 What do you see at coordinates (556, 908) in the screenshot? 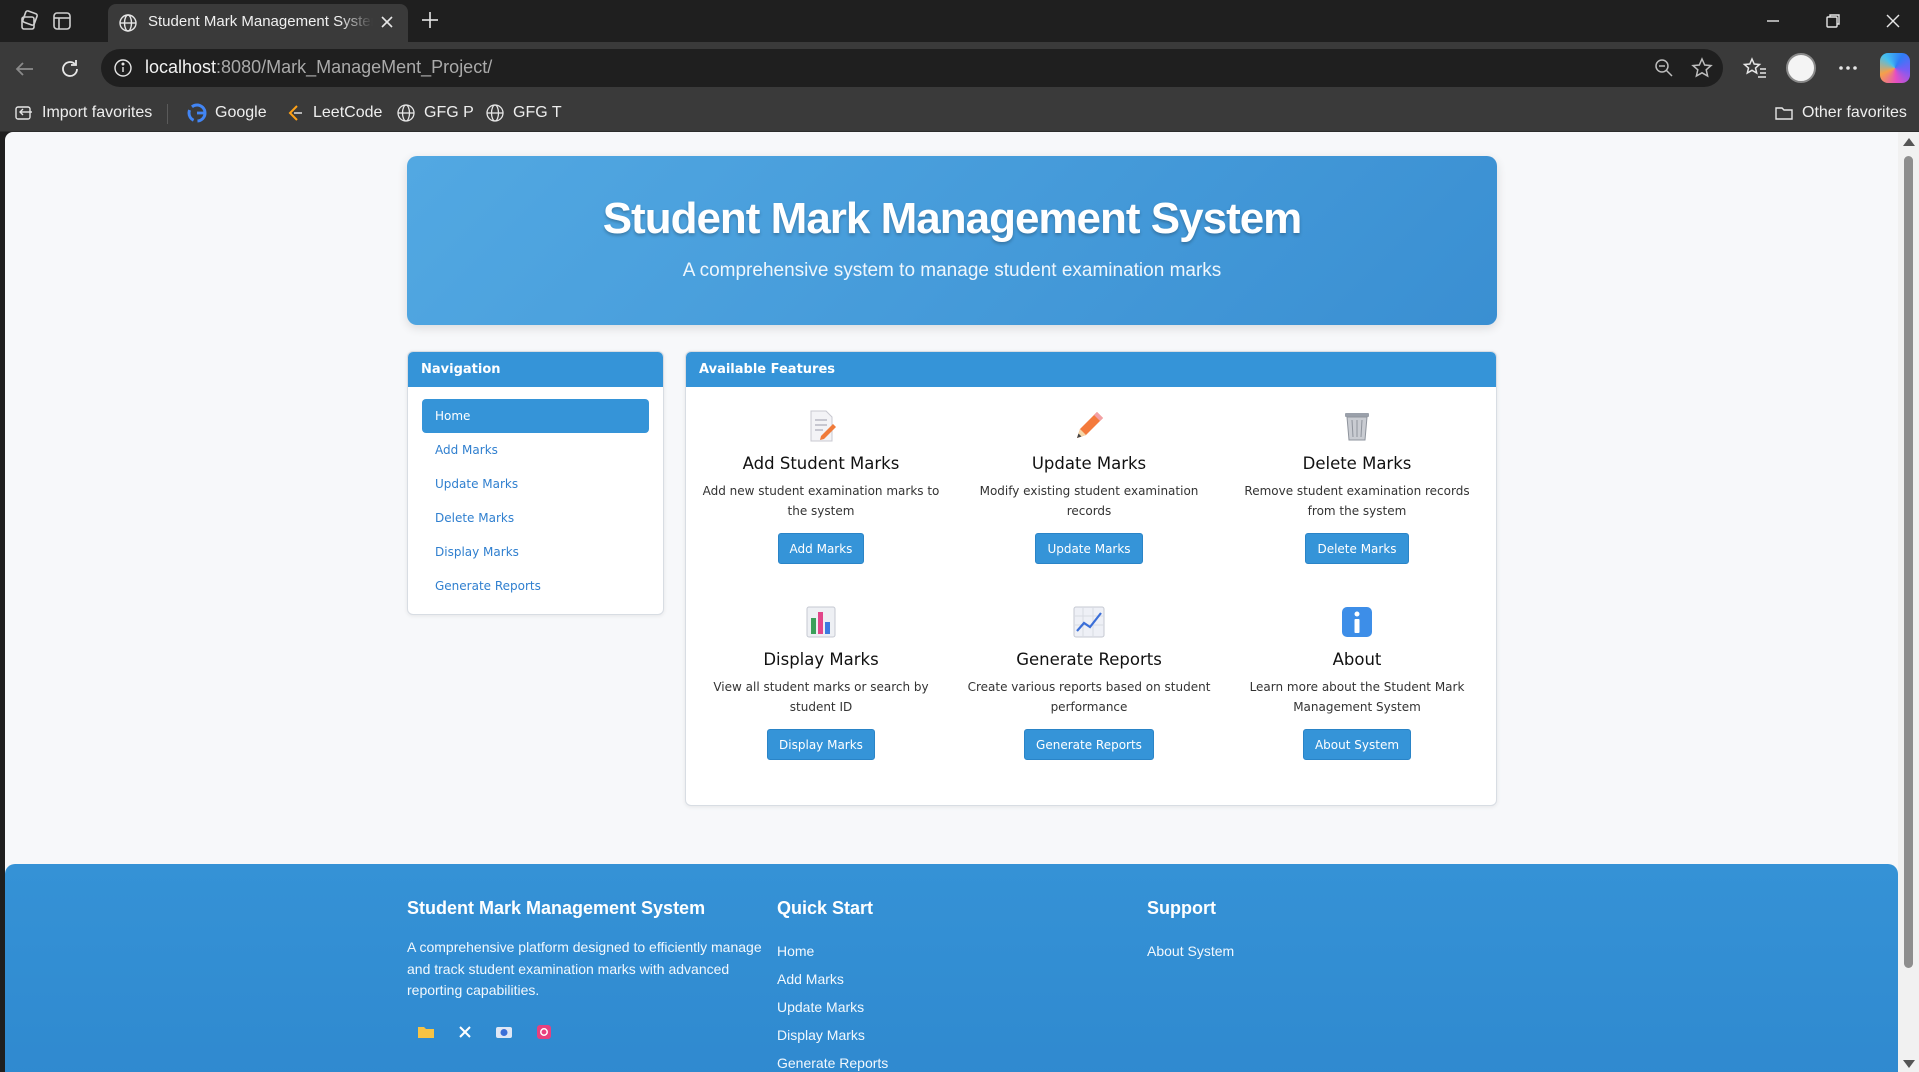
I see `footer-brand-title: Student Mark Management System` at bounding box center [556, 908].